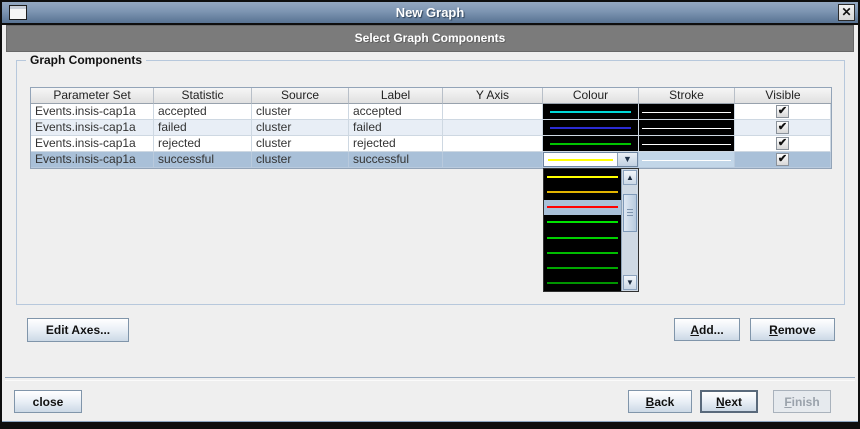  I want to click on scrollbar-thumb, so click(630, 213).